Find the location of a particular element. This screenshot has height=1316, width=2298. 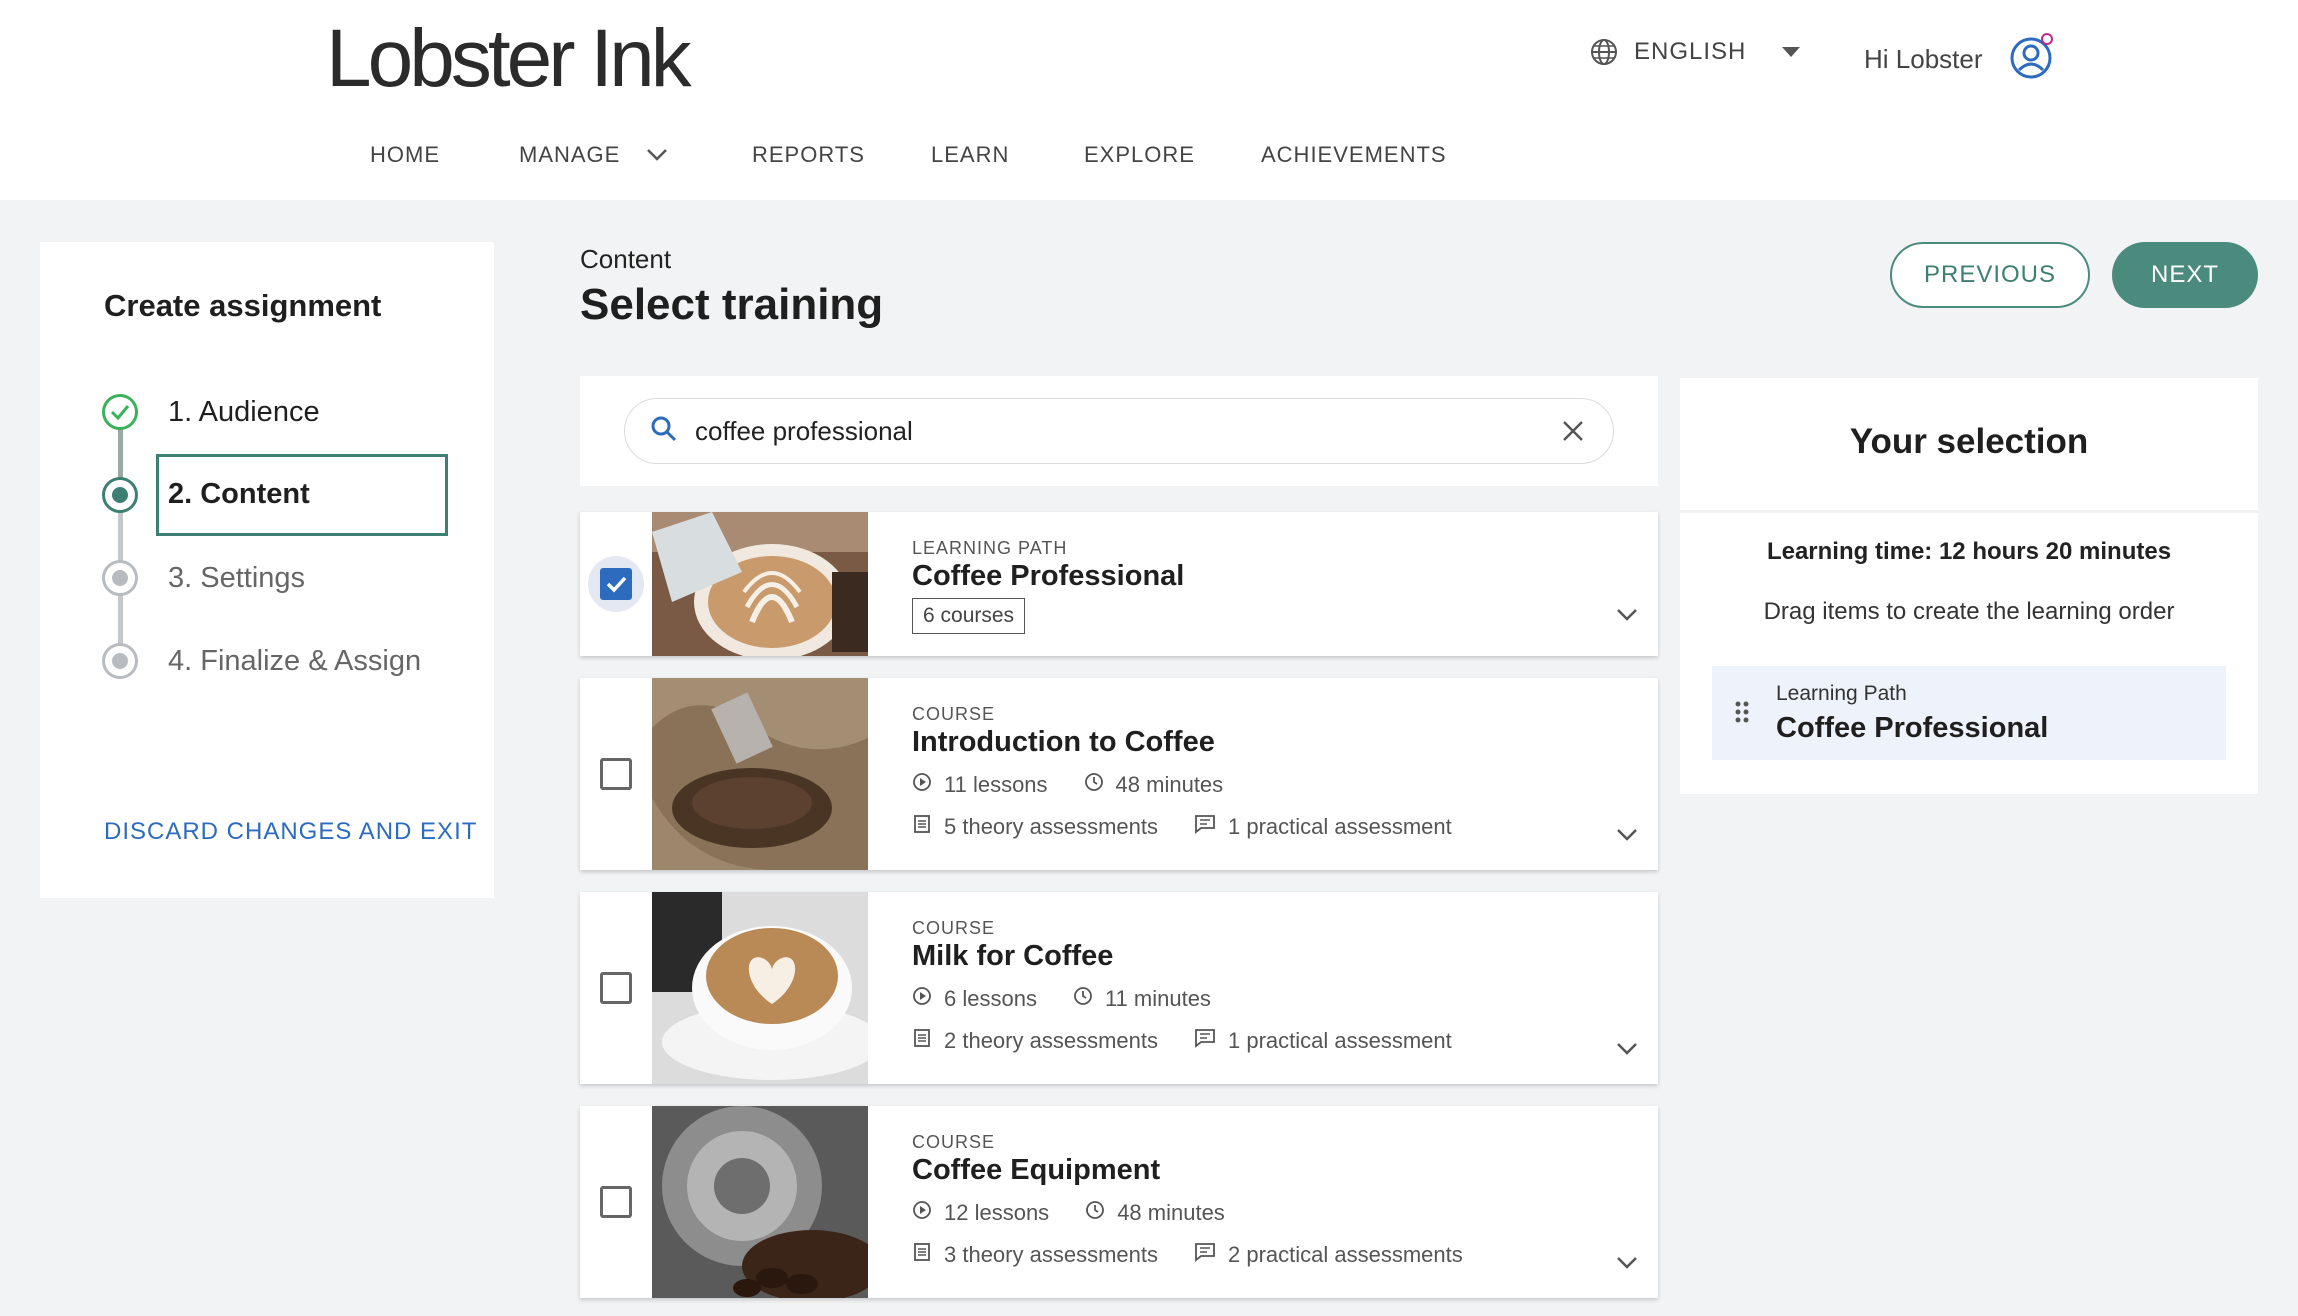

nav-home: HOME is located at coordinates (405, 155).